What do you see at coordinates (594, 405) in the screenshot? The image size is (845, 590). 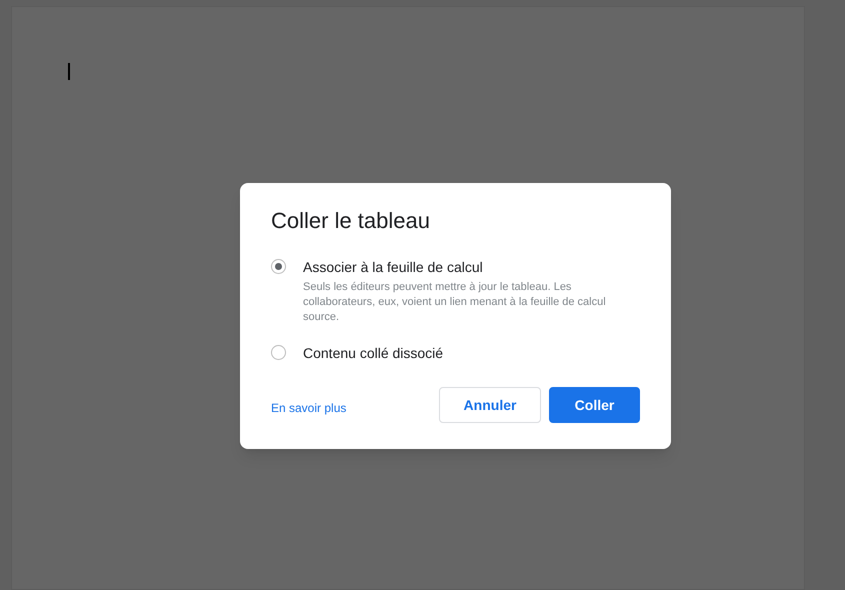 I see `paste-button: Coller` at bounding box center [594, 405].